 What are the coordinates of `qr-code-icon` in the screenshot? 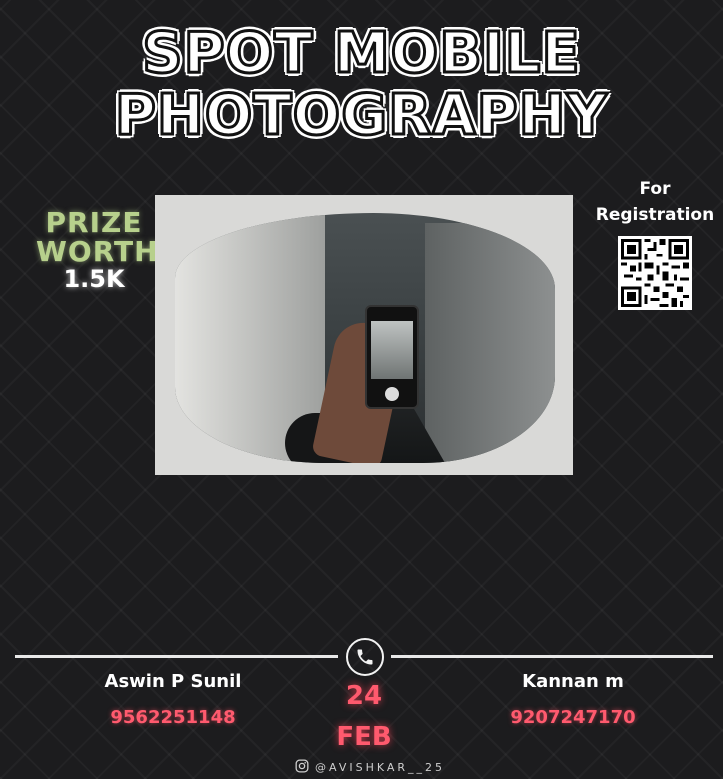 It's located at (655, 273).